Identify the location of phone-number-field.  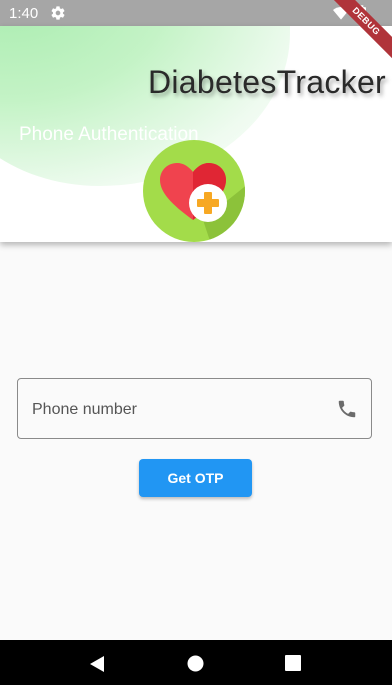
(194, 409).